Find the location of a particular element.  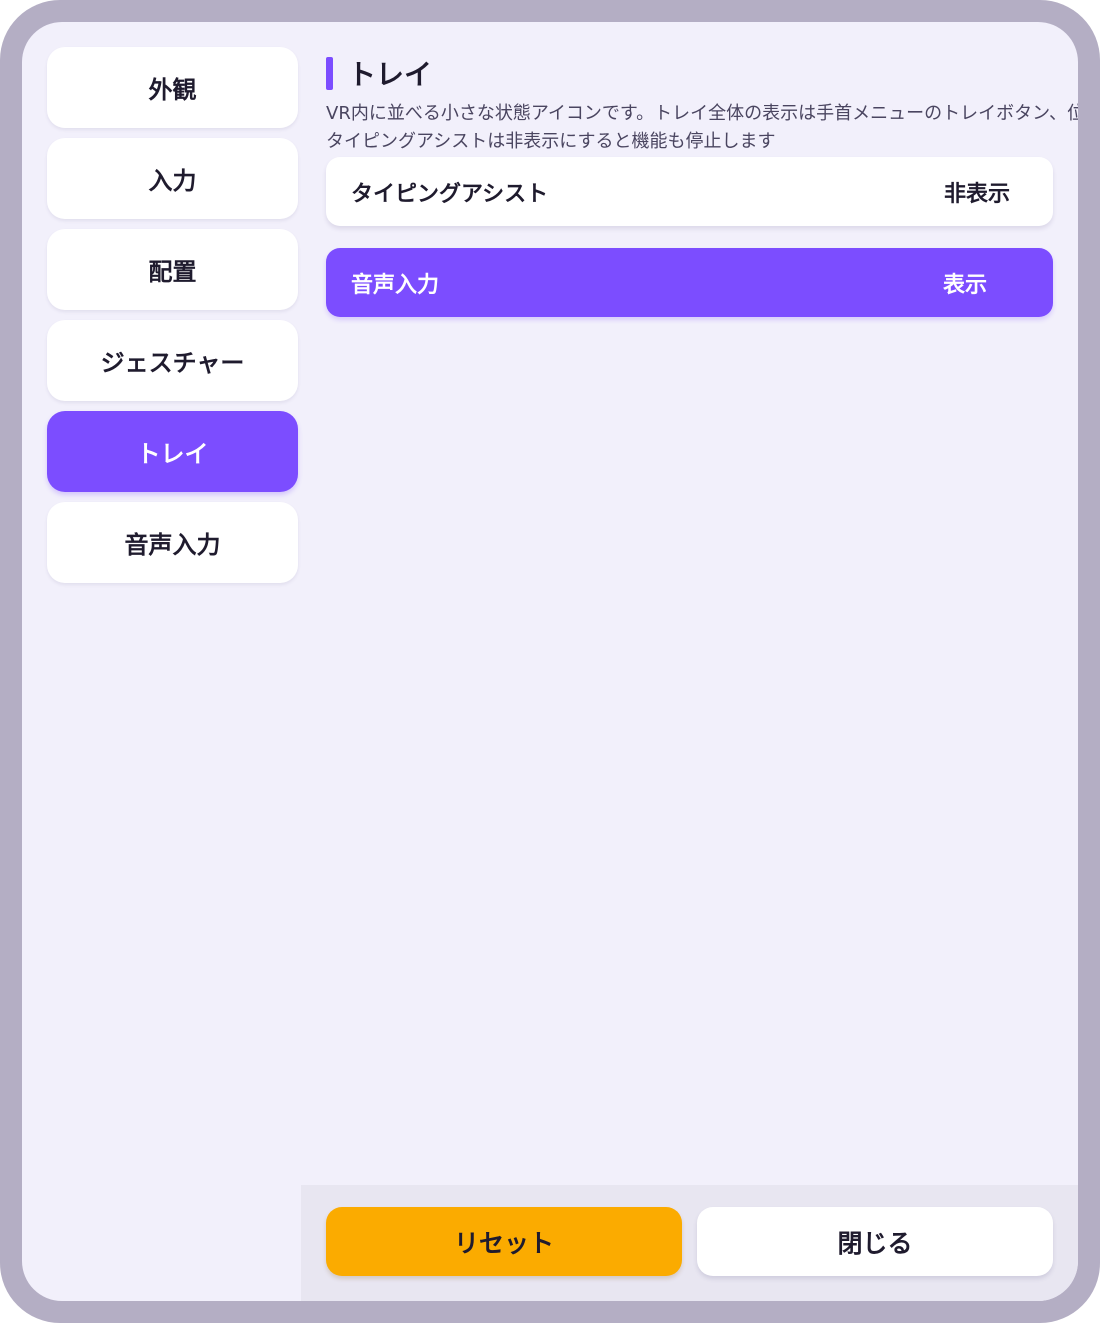

reset-button: リセット is located at coordinates (504, 1241).